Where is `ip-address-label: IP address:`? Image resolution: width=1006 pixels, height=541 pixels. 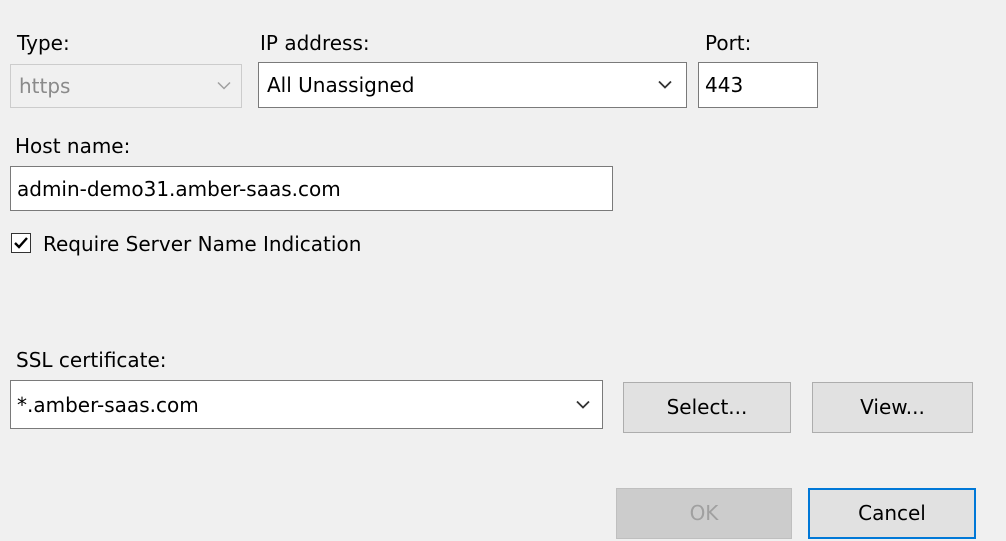
ip-address-label: IP address: is located at coordinates (315, 43).